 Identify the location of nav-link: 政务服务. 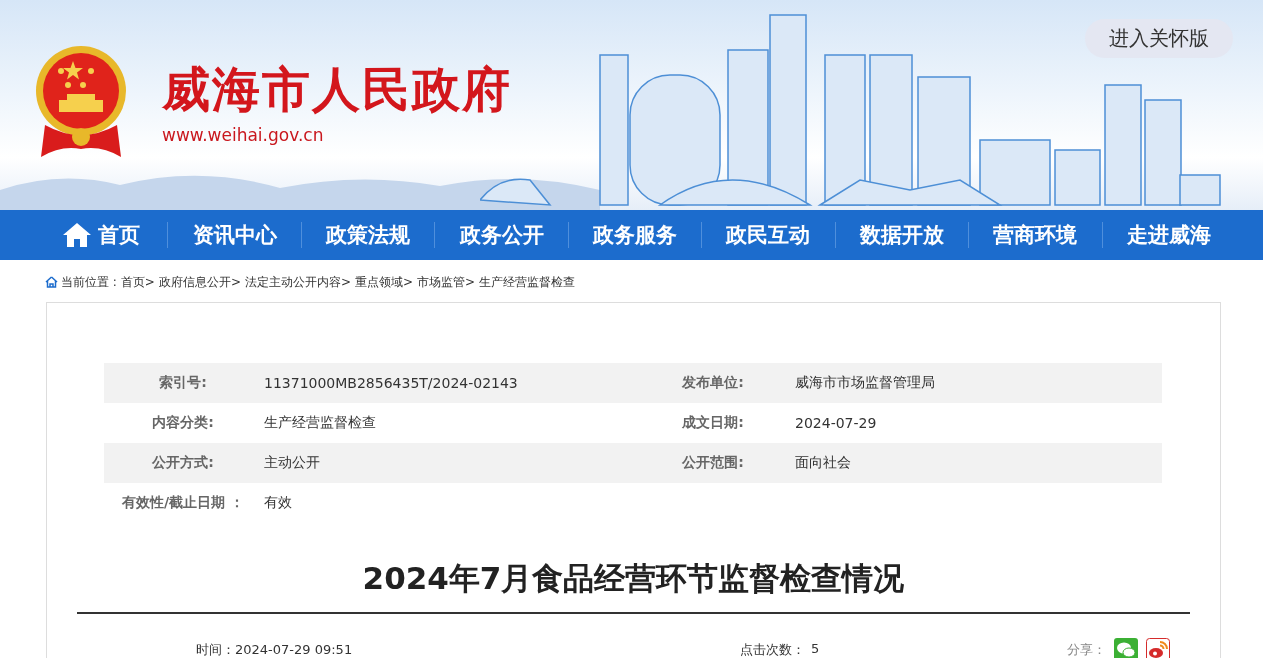
(634, 235).